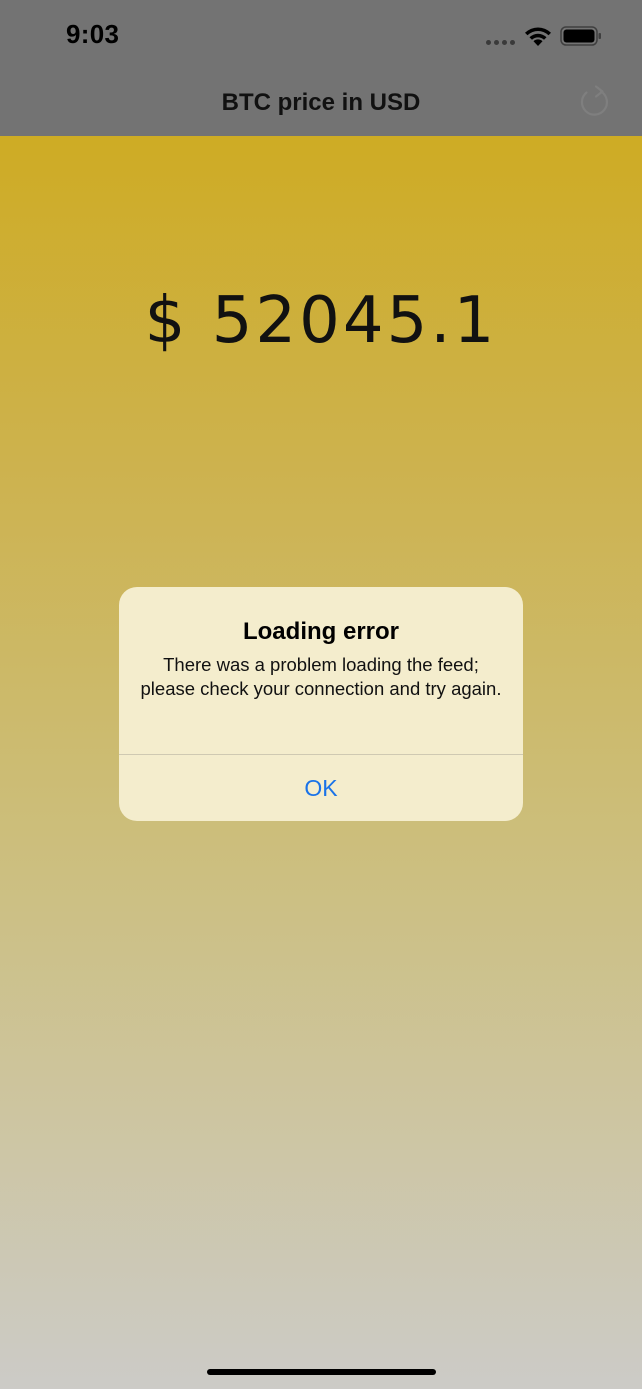 This screenshot has width=642, height=1389. What do you see at coordinates (538, 36) in the screenshot?
I see `wifi-icon` at bounding box center [538, 36].